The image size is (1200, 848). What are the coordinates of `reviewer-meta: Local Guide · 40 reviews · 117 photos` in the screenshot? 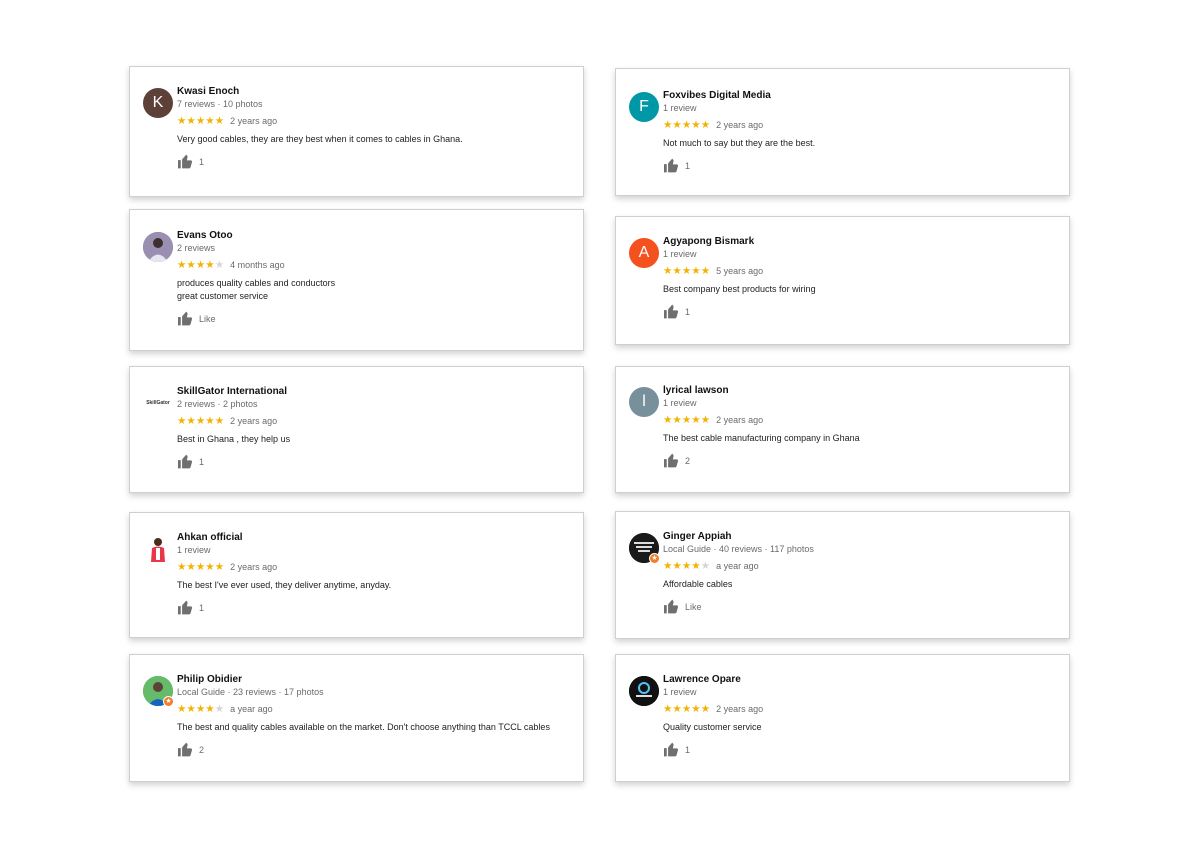 It's located at (738, 549).